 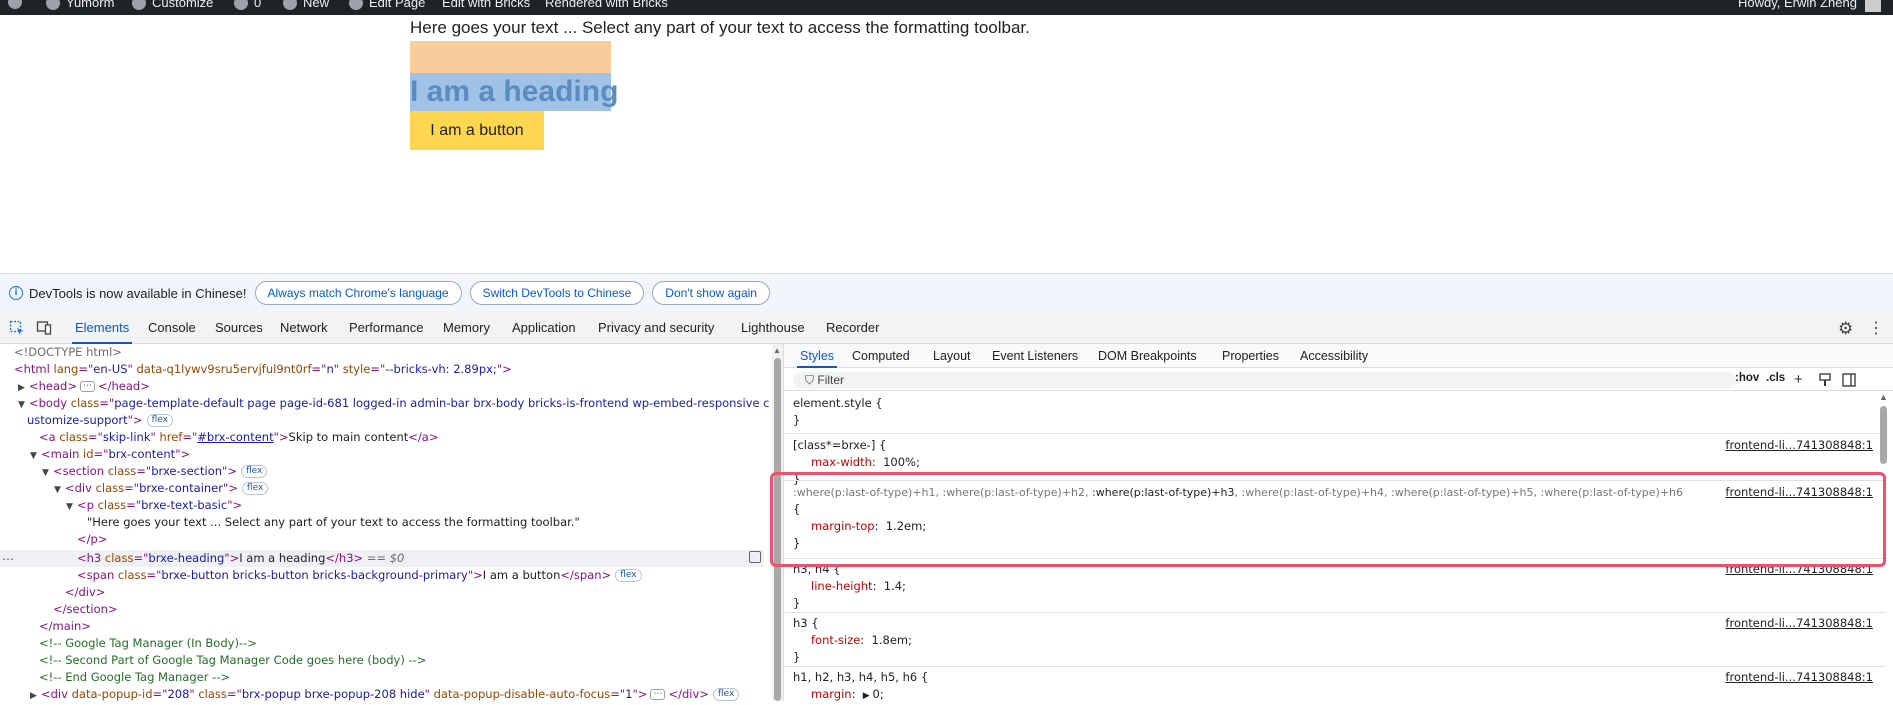 What do you see at coordinates (358, 293) in the screenshot?
I see `match-language-button: Always match Chrome's language` at bounding box center [358, 293].